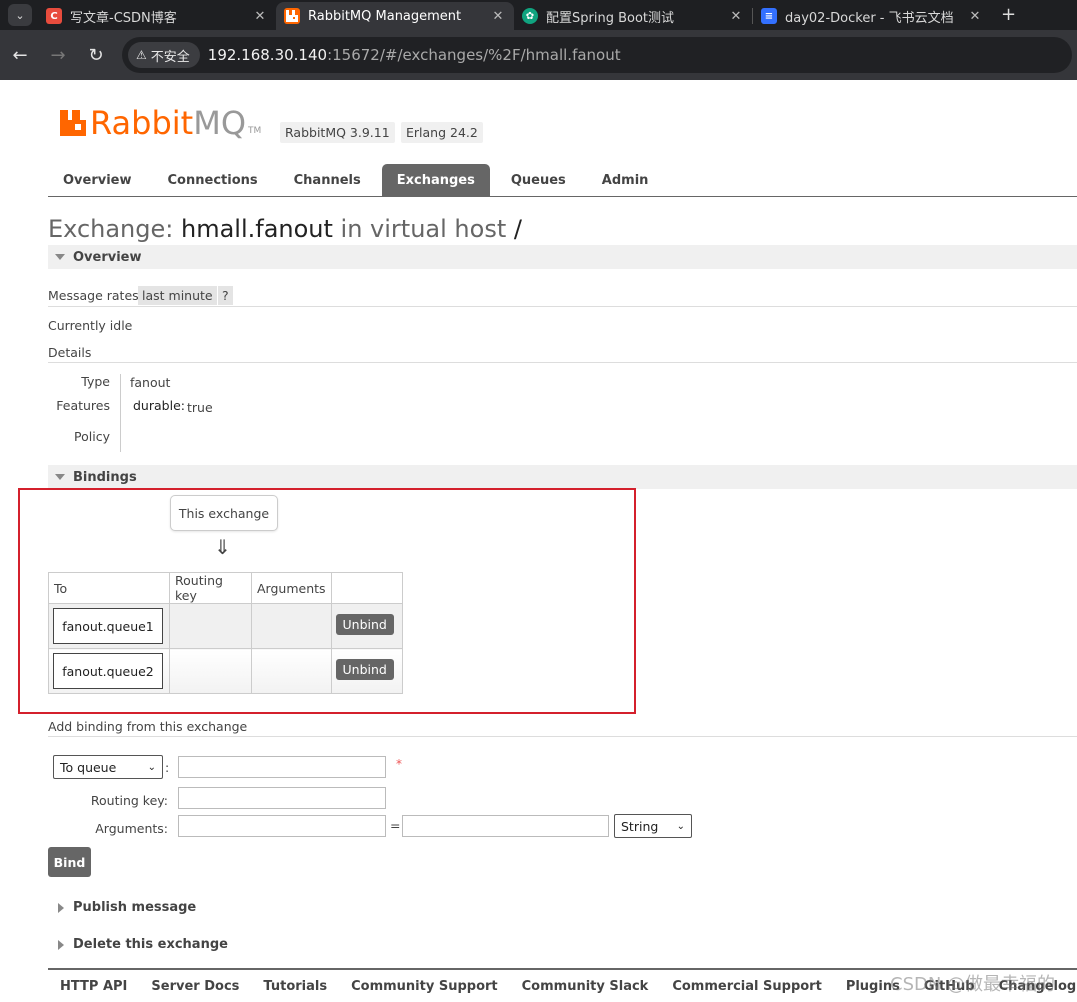 The height and width of the screenshot is (1002, 1077). Describe the element at coordinates (92, 436) in the screenshot. I see `policy-label: Policy` at that location.